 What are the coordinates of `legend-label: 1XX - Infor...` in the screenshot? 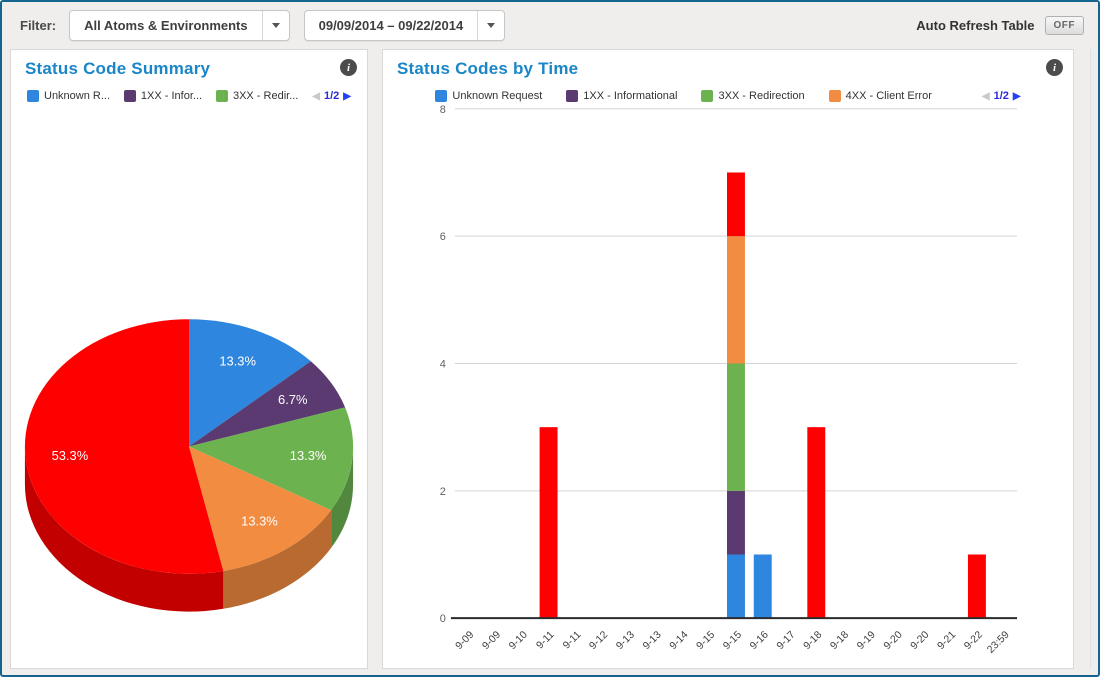 It's located at (171, 96).